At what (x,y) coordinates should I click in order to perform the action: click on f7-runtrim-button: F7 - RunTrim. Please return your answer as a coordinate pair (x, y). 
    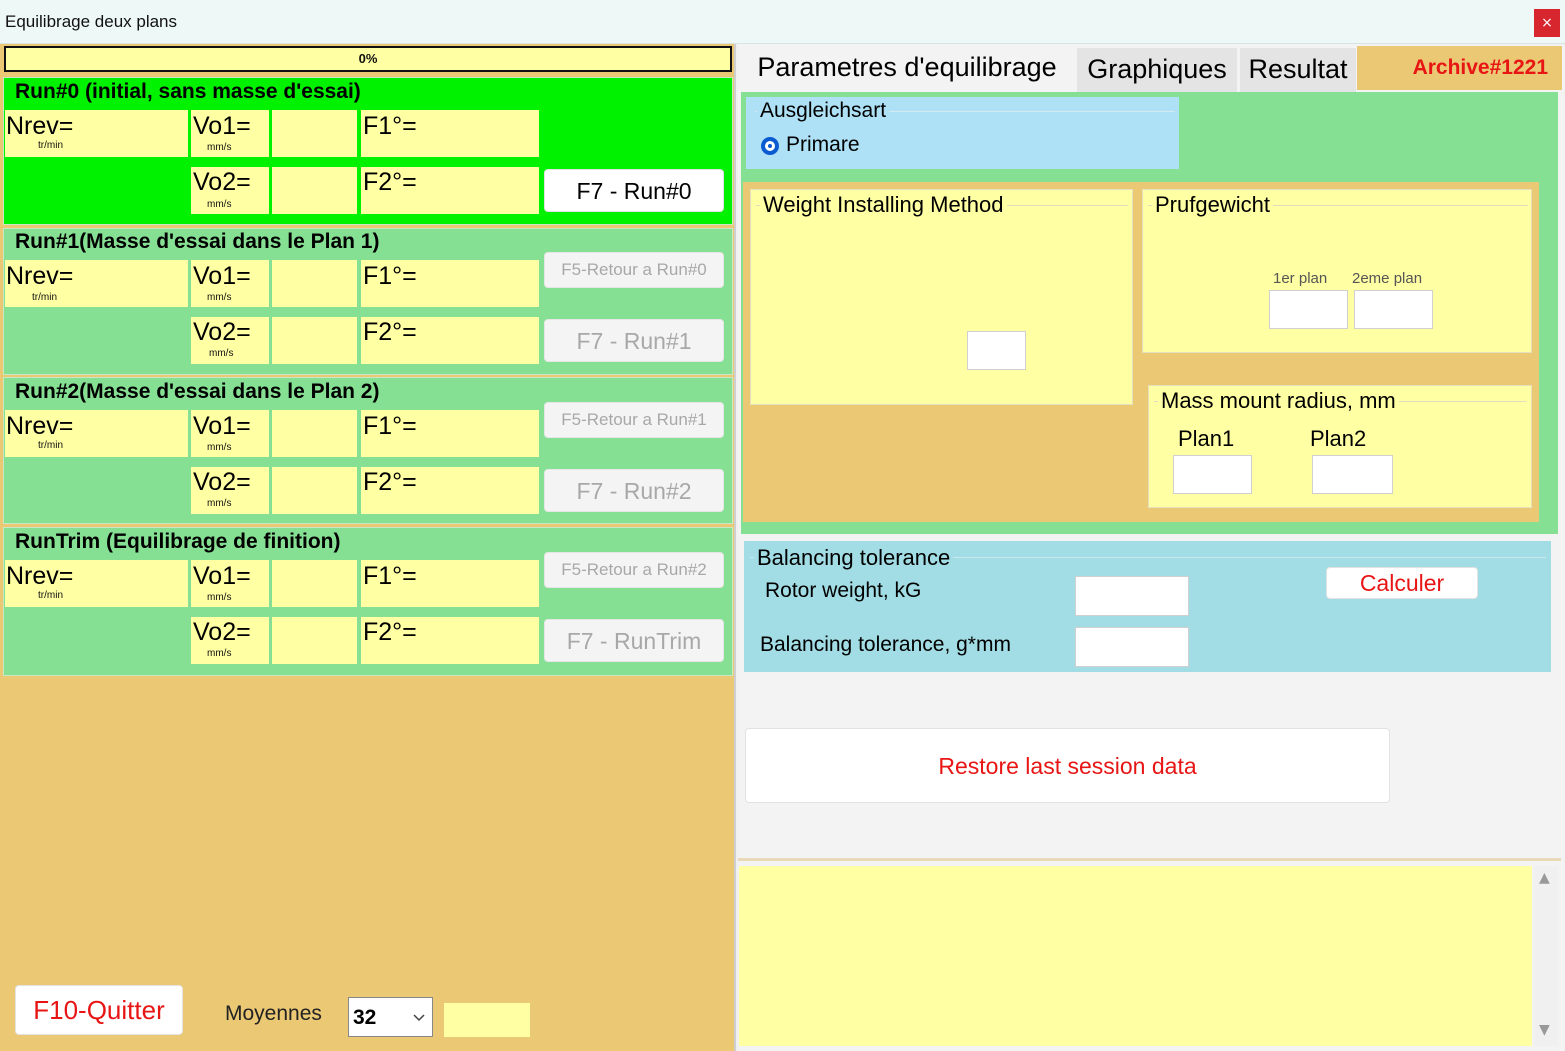
    Looking at the image, I should click on (634, 640).